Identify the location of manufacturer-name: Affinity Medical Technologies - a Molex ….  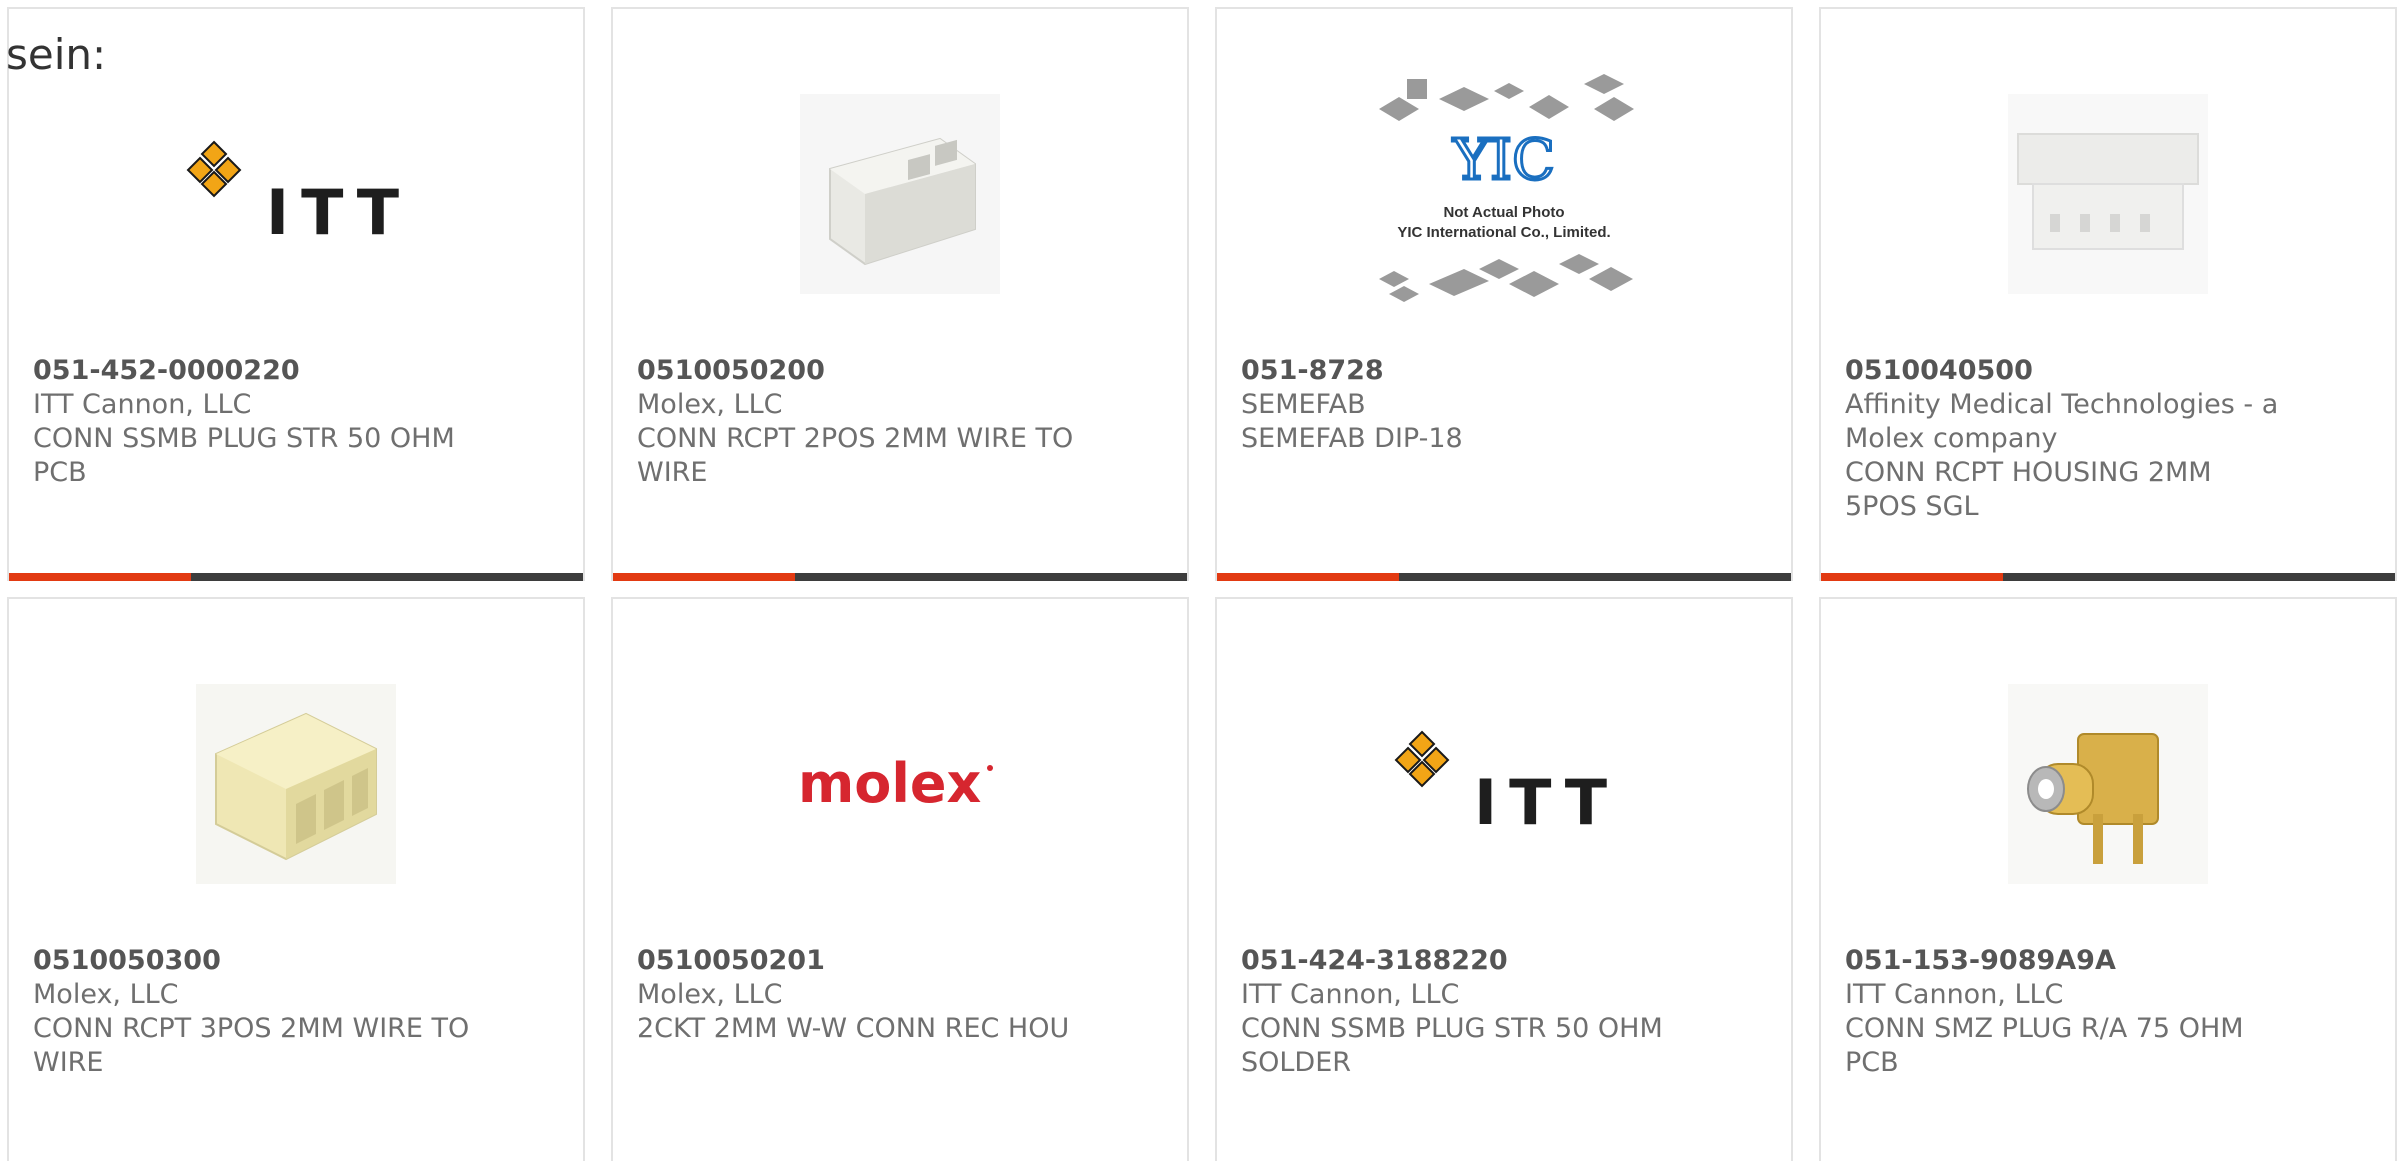
(2062, 421).